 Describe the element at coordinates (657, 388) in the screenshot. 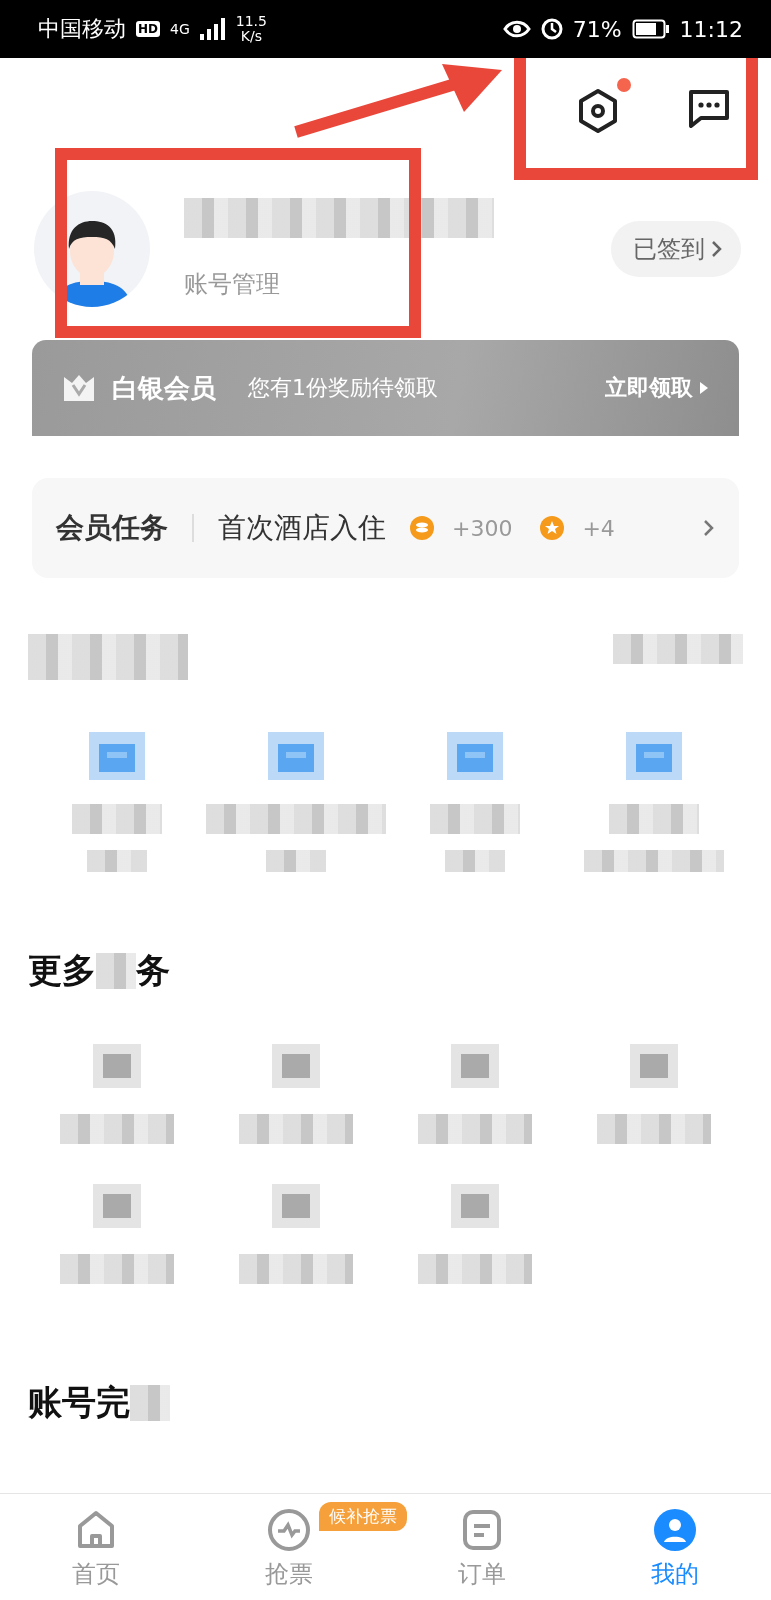

I see `claim-button: 立即领取` at that location.